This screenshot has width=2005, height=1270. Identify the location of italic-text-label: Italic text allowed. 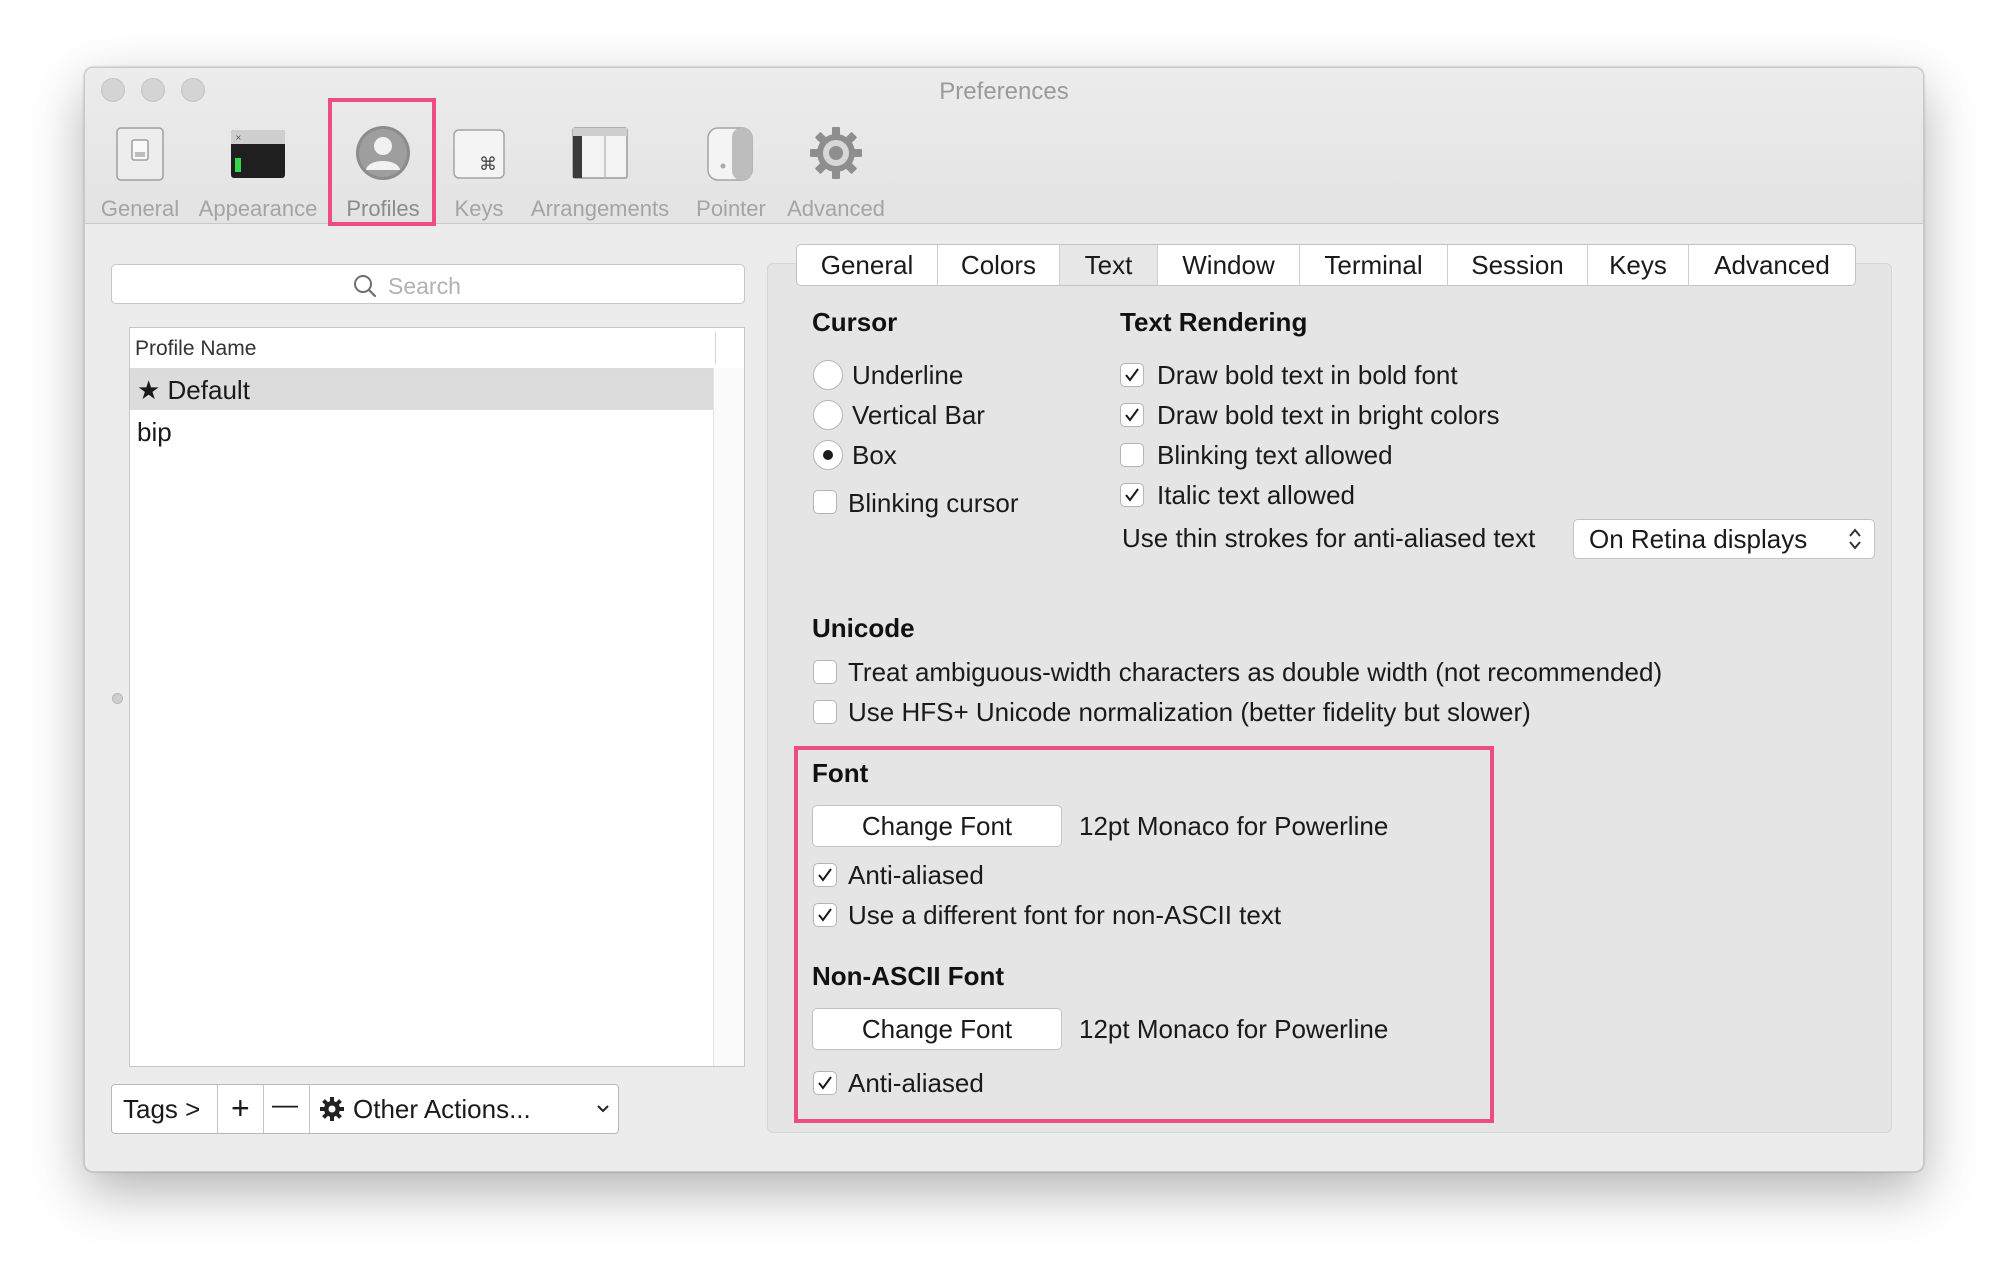
(1256, 495).